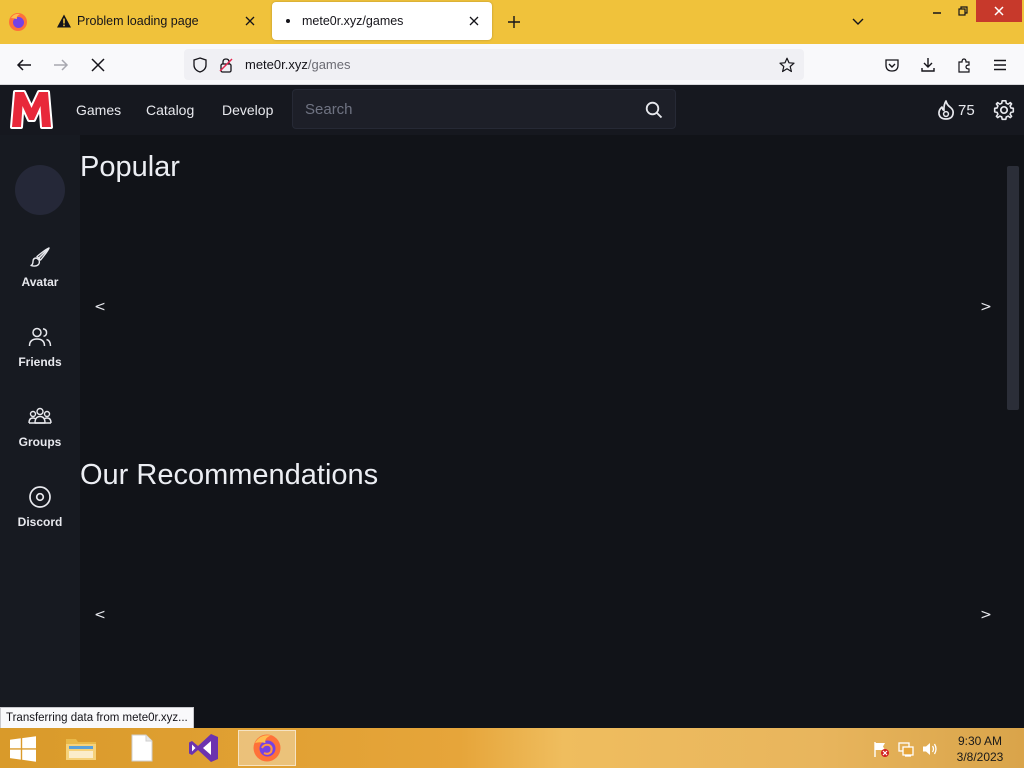 The width and height of the screenshot is (1024, 768). Describe the element at coordinates (170, 110) in the screenshot. I see `nav-catalog: Catalog` at that location.